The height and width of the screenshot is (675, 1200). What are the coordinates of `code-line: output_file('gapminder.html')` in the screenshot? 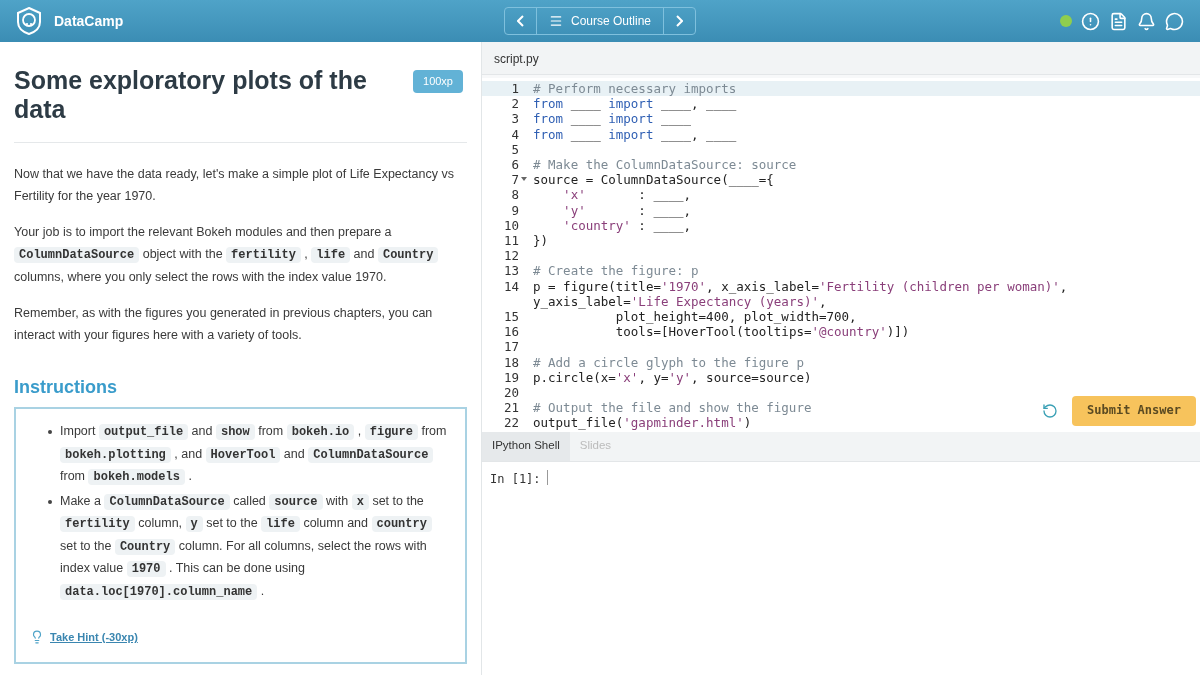 It's located at (642, 423).